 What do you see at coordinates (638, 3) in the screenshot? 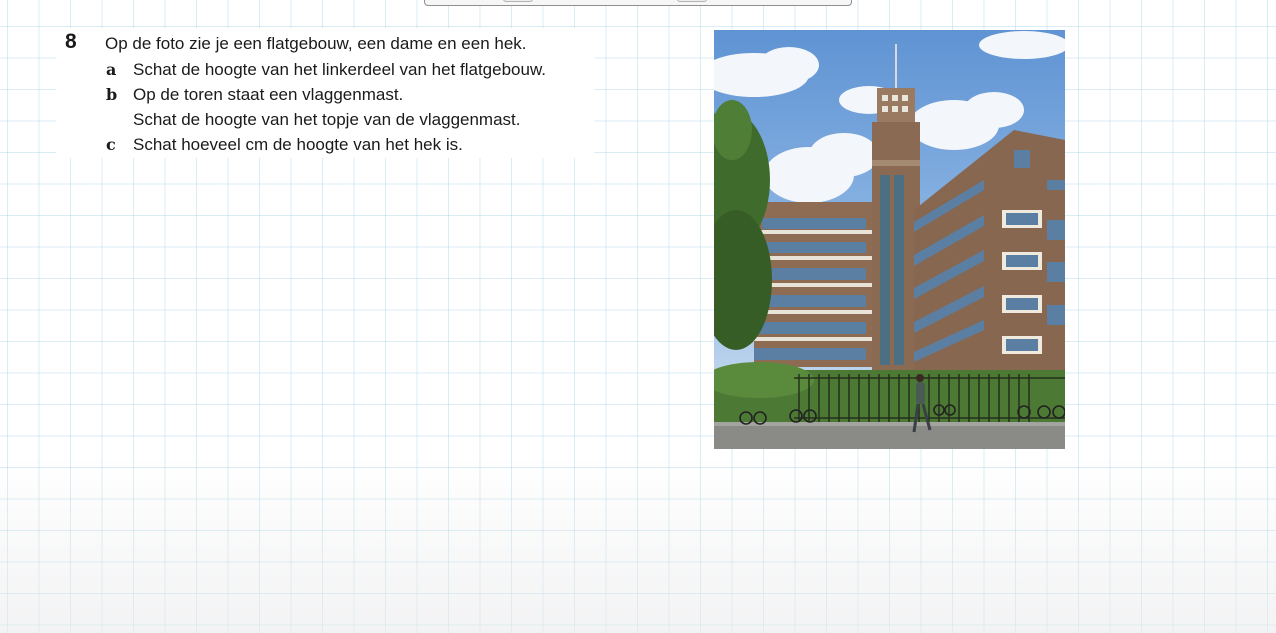
I see `floating-toolbar` at bounding box center [638, 3].